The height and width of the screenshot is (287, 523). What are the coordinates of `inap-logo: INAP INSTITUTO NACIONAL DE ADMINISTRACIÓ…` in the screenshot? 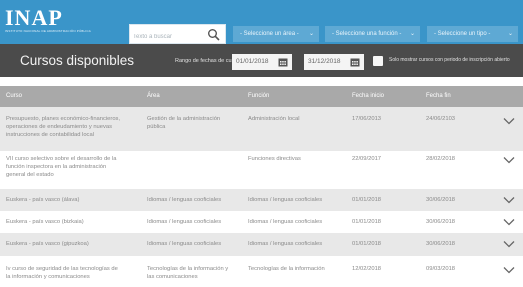 It's located at (49, 21).